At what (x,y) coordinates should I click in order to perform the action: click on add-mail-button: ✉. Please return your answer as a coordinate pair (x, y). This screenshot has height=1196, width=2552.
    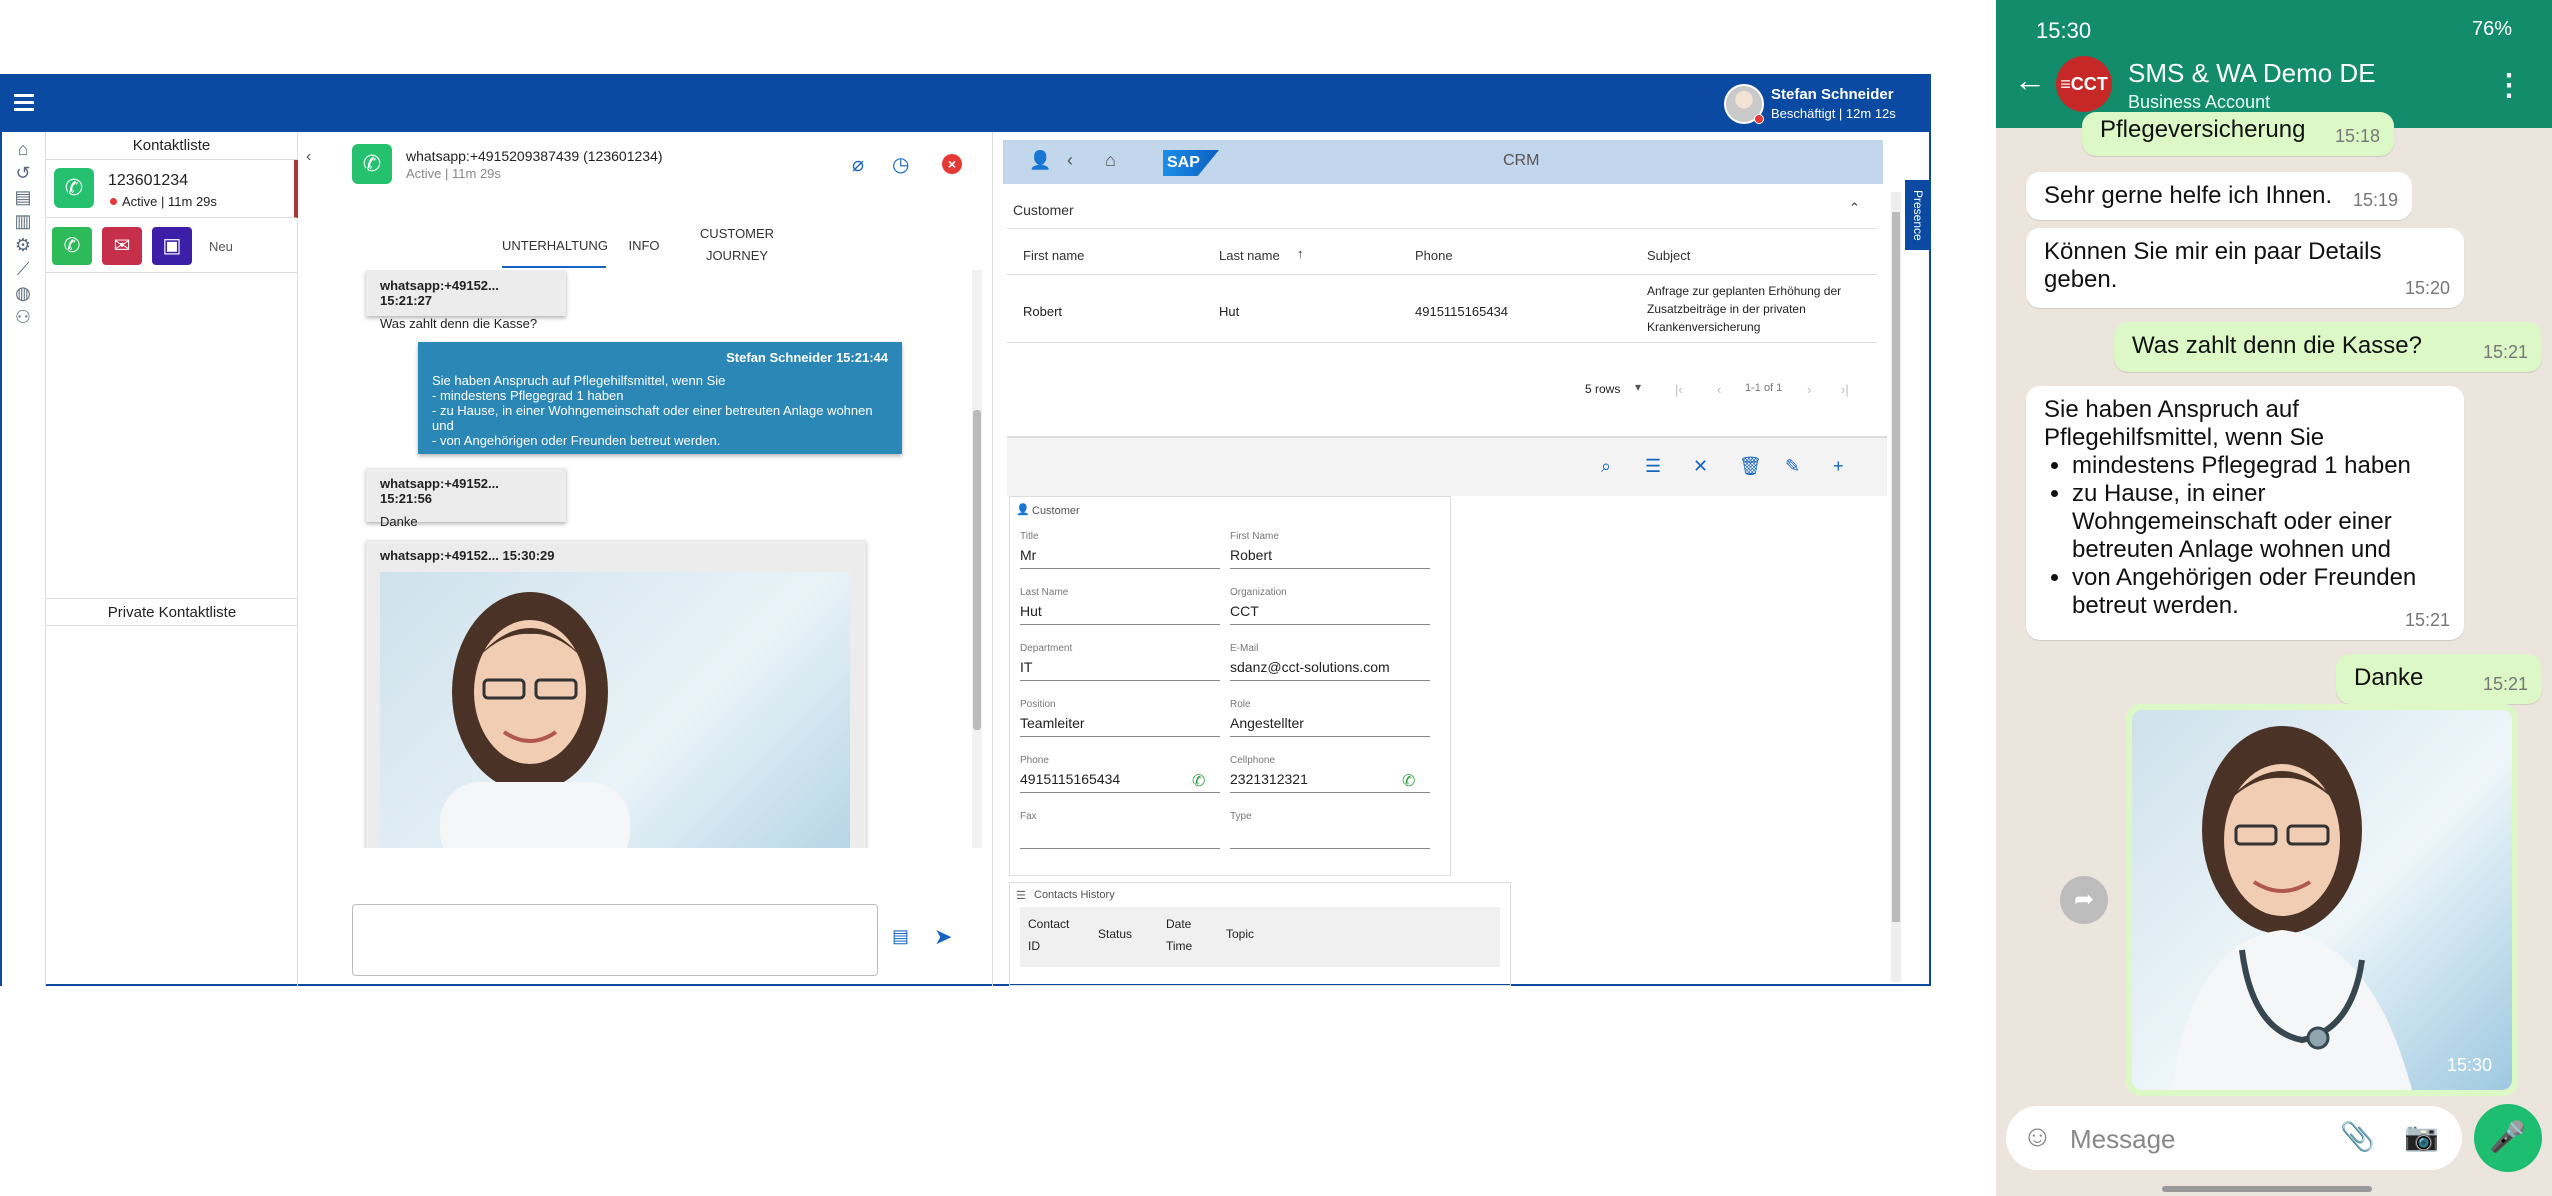
    Looking at the image, I should click on (122, 246).